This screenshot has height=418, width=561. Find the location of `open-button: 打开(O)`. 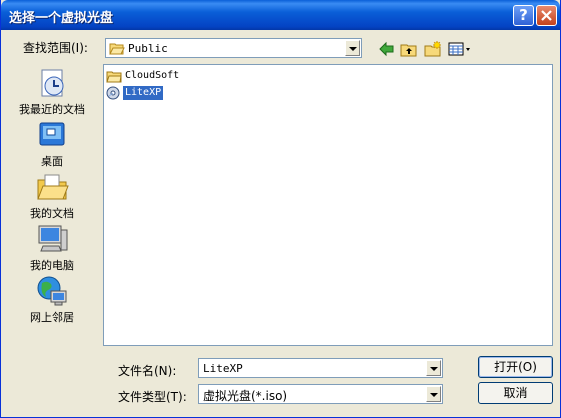

open-button: 打开(O) is located at coordinates (515, 367).